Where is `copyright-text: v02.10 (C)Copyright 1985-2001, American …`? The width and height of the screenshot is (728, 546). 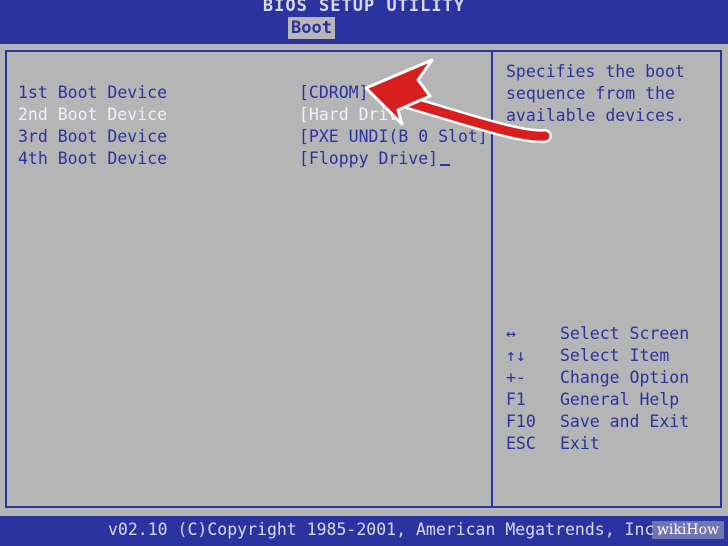 copyright-text: v02.10 (C)Copyright 1985-2001, American … is located at coordinates (386, 529).